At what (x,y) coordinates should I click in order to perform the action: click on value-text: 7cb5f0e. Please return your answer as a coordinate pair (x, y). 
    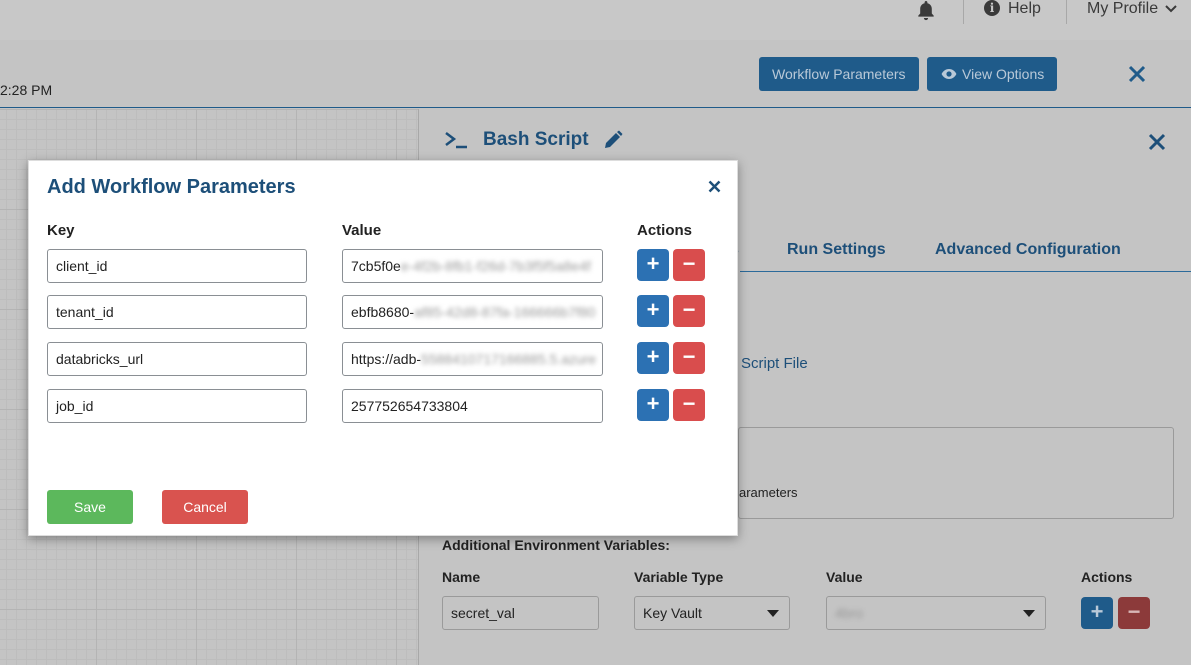
    Looking at the image, I should click on (376, 266).